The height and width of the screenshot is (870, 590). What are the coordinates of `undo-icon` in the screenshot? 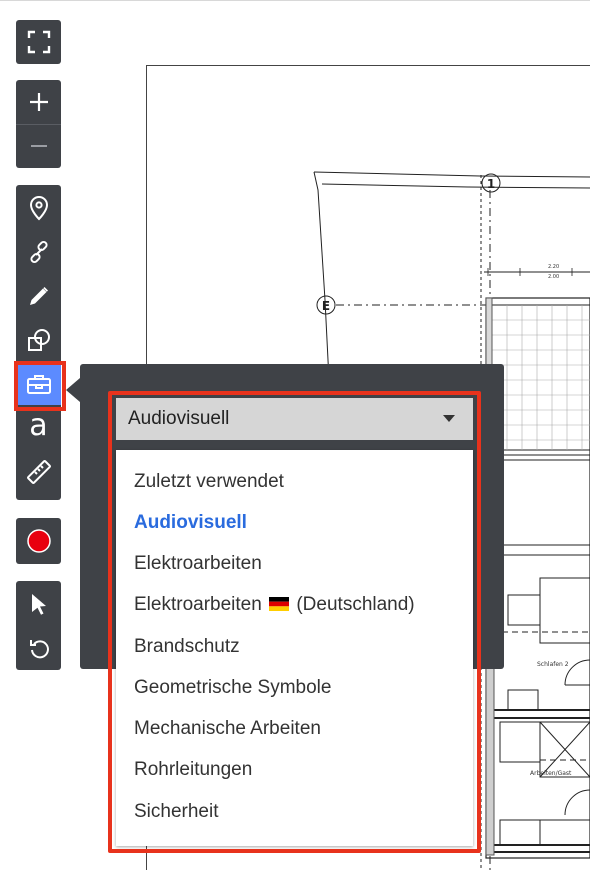 It's located at (39, 649).